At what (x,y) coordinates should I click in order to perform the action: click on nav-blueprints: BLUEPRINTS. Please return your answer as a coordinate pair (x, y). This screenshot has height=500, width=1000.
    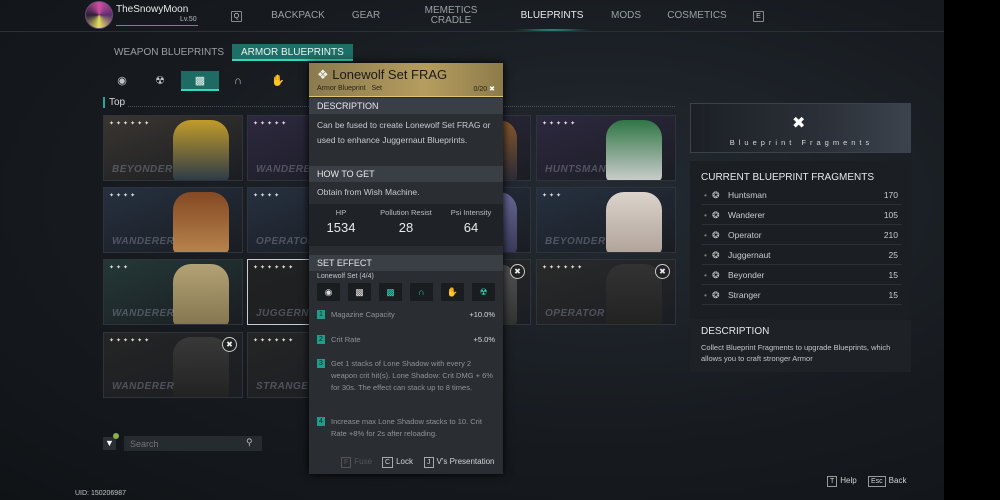
    Looking at the image, I should click on (552, 16).